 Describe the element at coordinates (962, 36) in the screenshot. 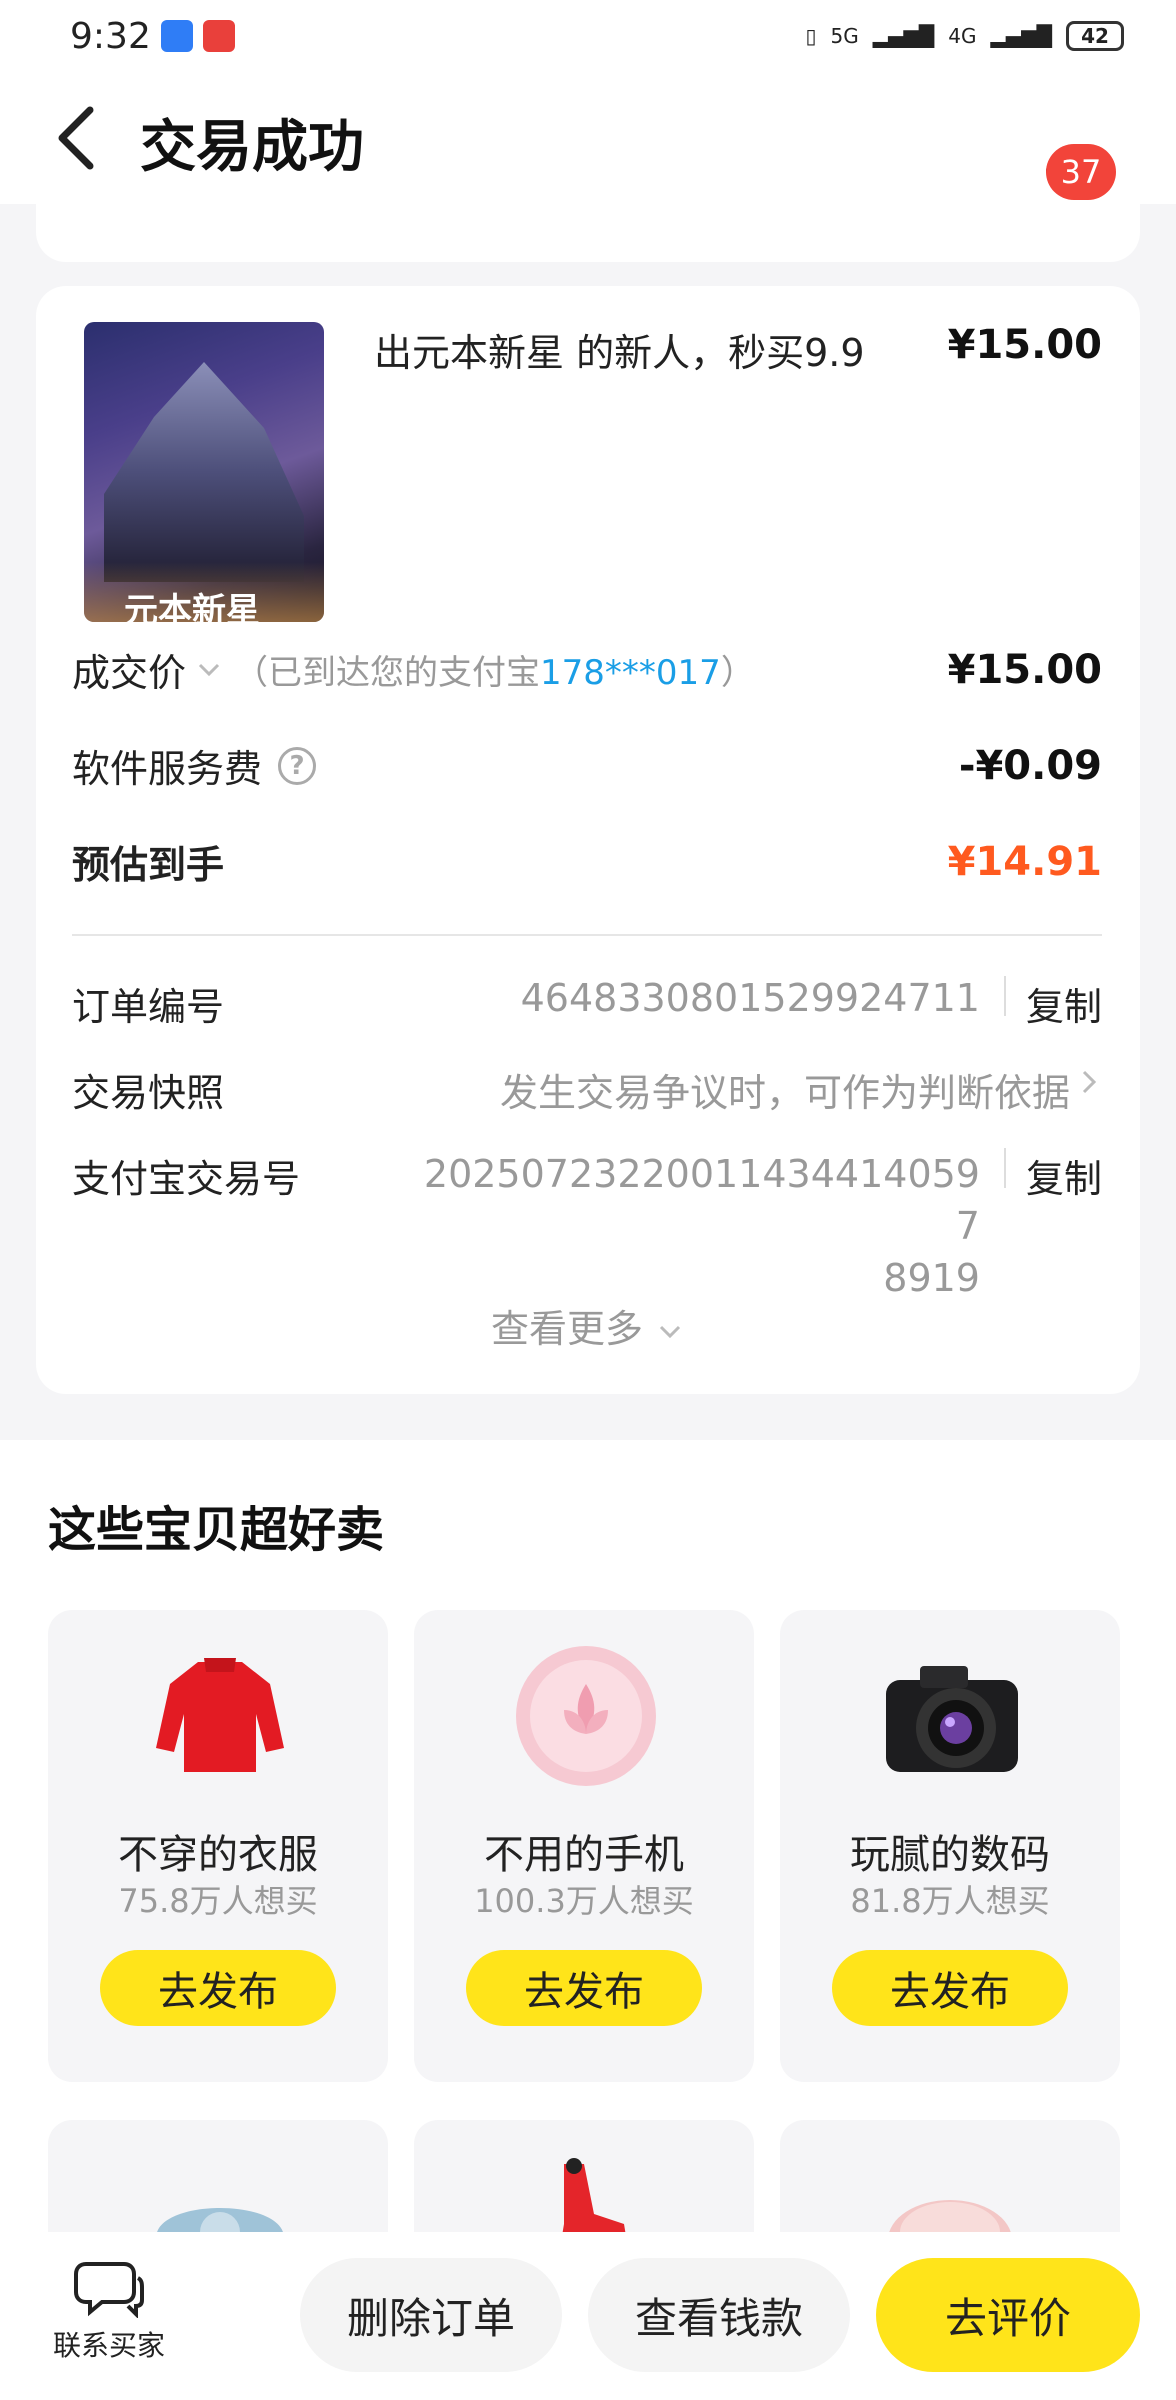

I see `network-4g: 4G` at that location.